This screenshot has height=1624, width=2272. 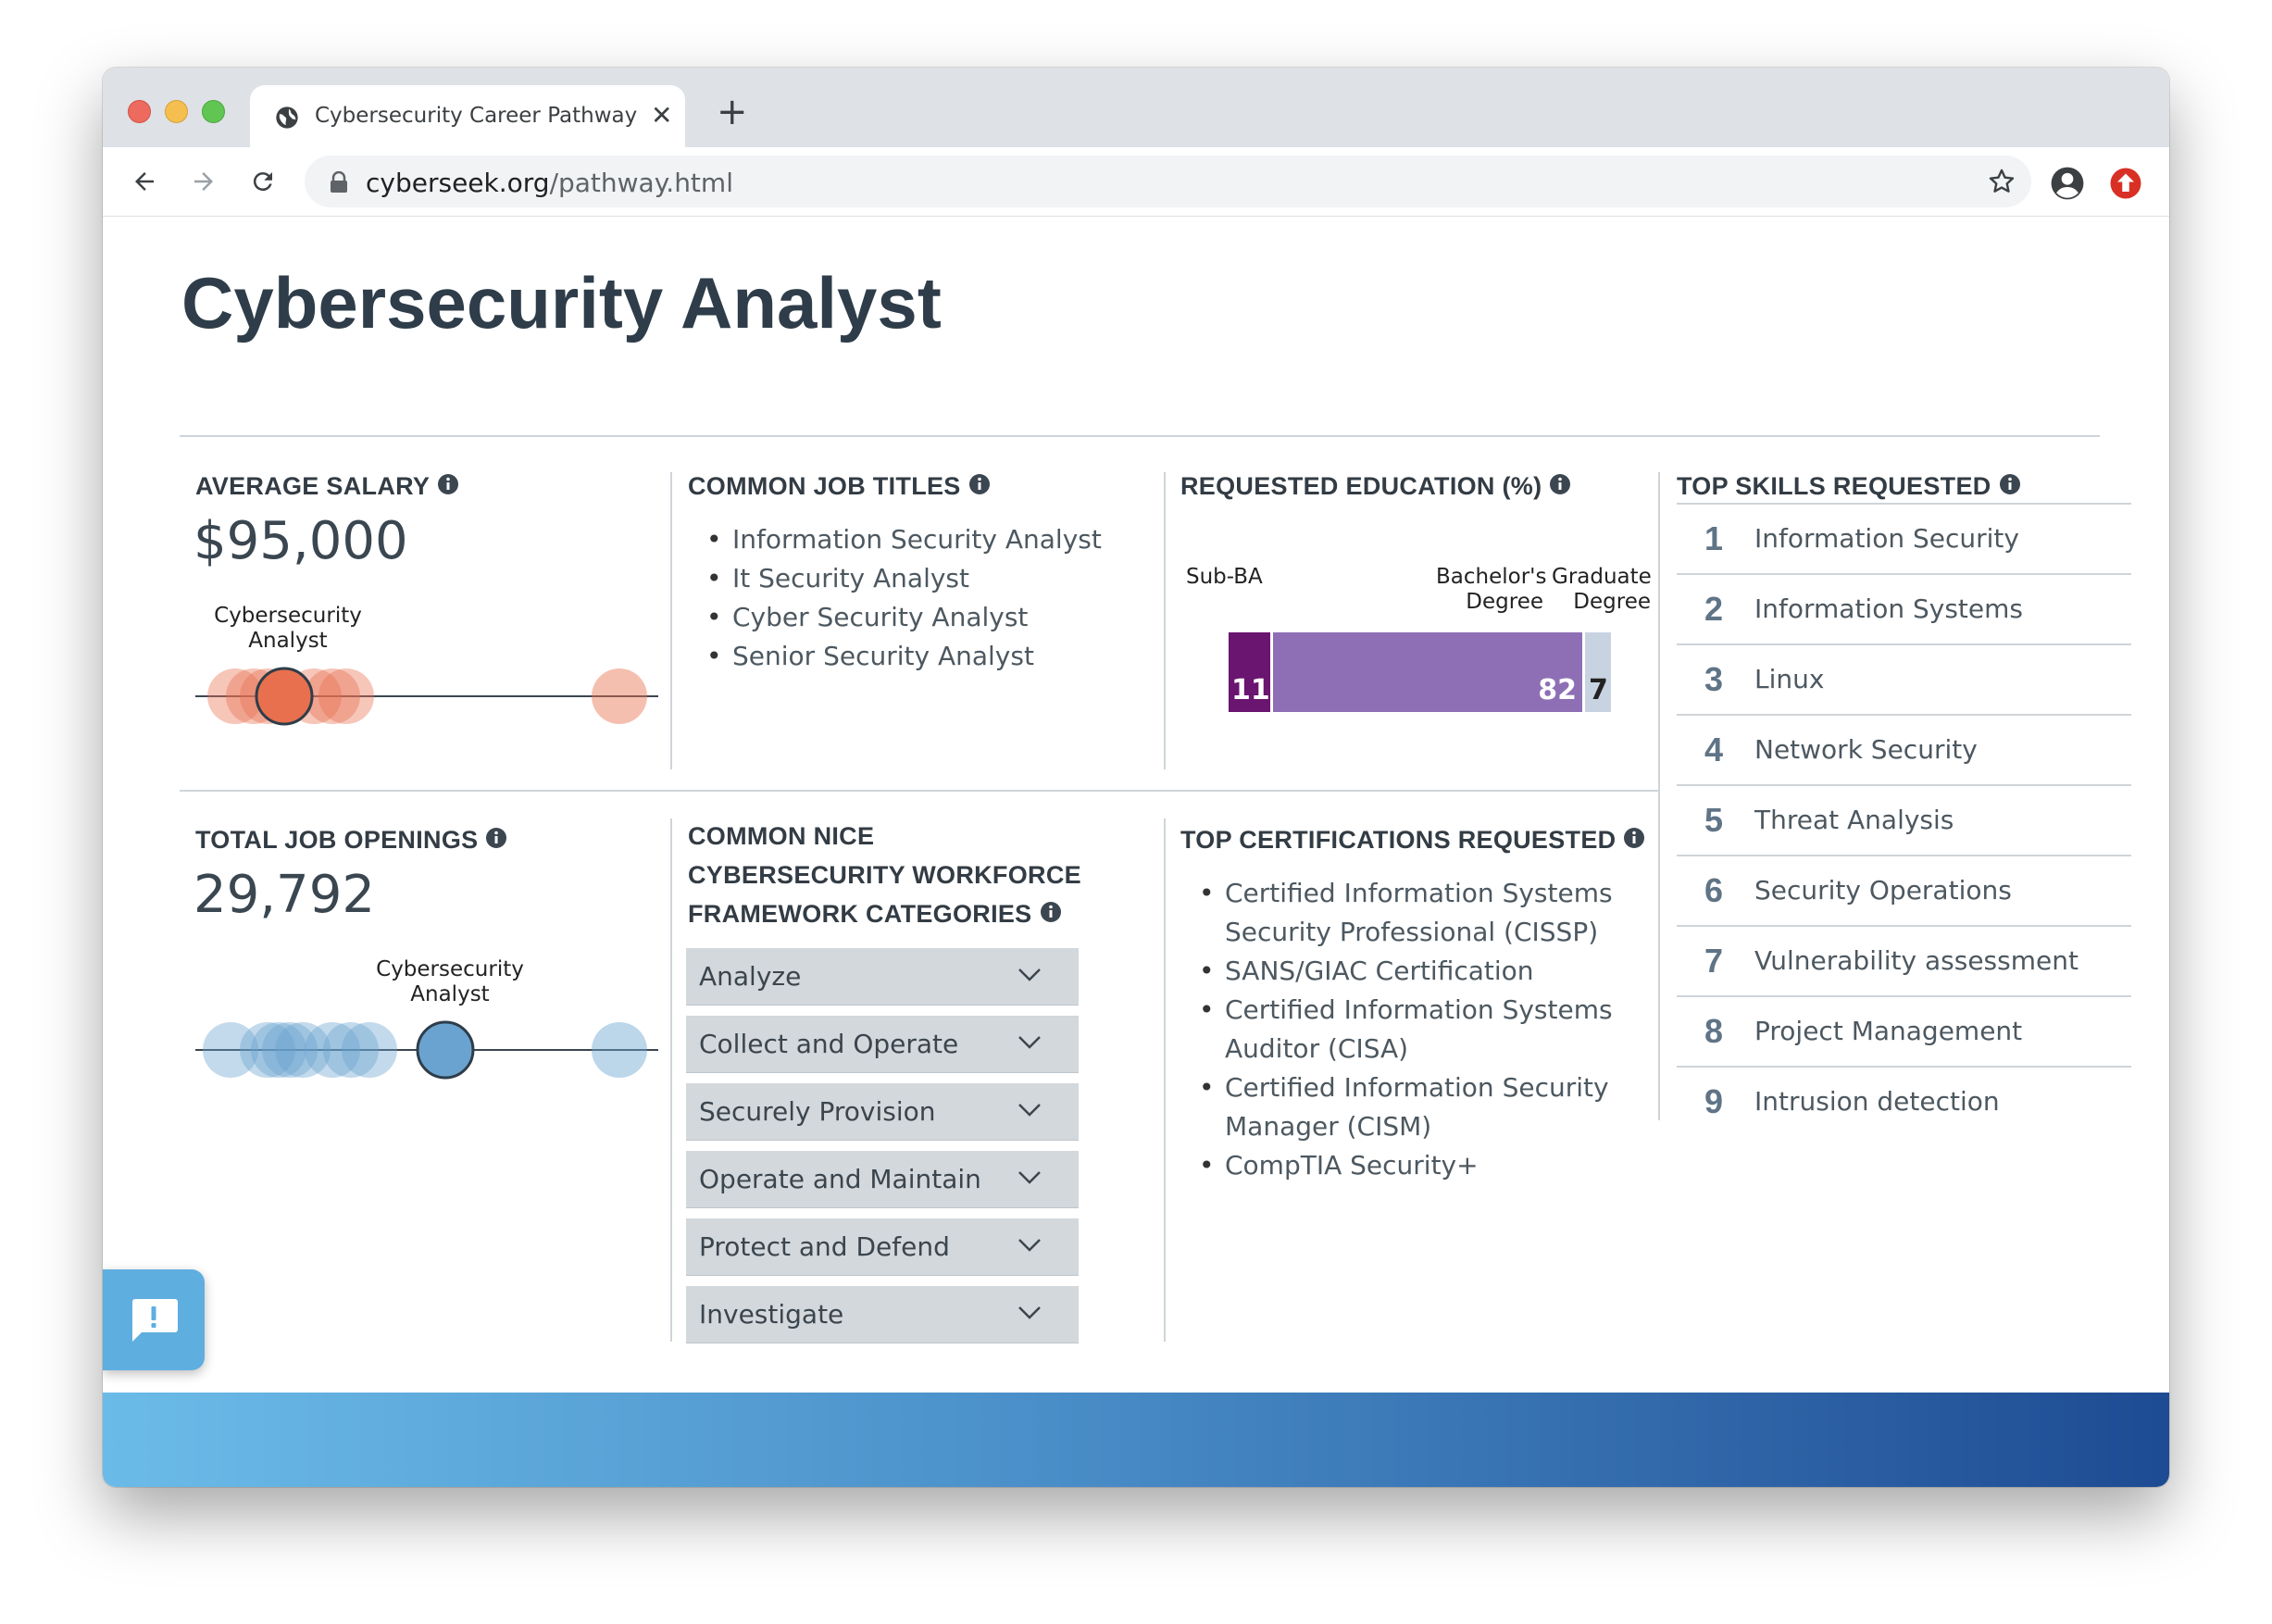 I want to click on page-title: Cybersecurity Analyst, so click(x=562, y=303).